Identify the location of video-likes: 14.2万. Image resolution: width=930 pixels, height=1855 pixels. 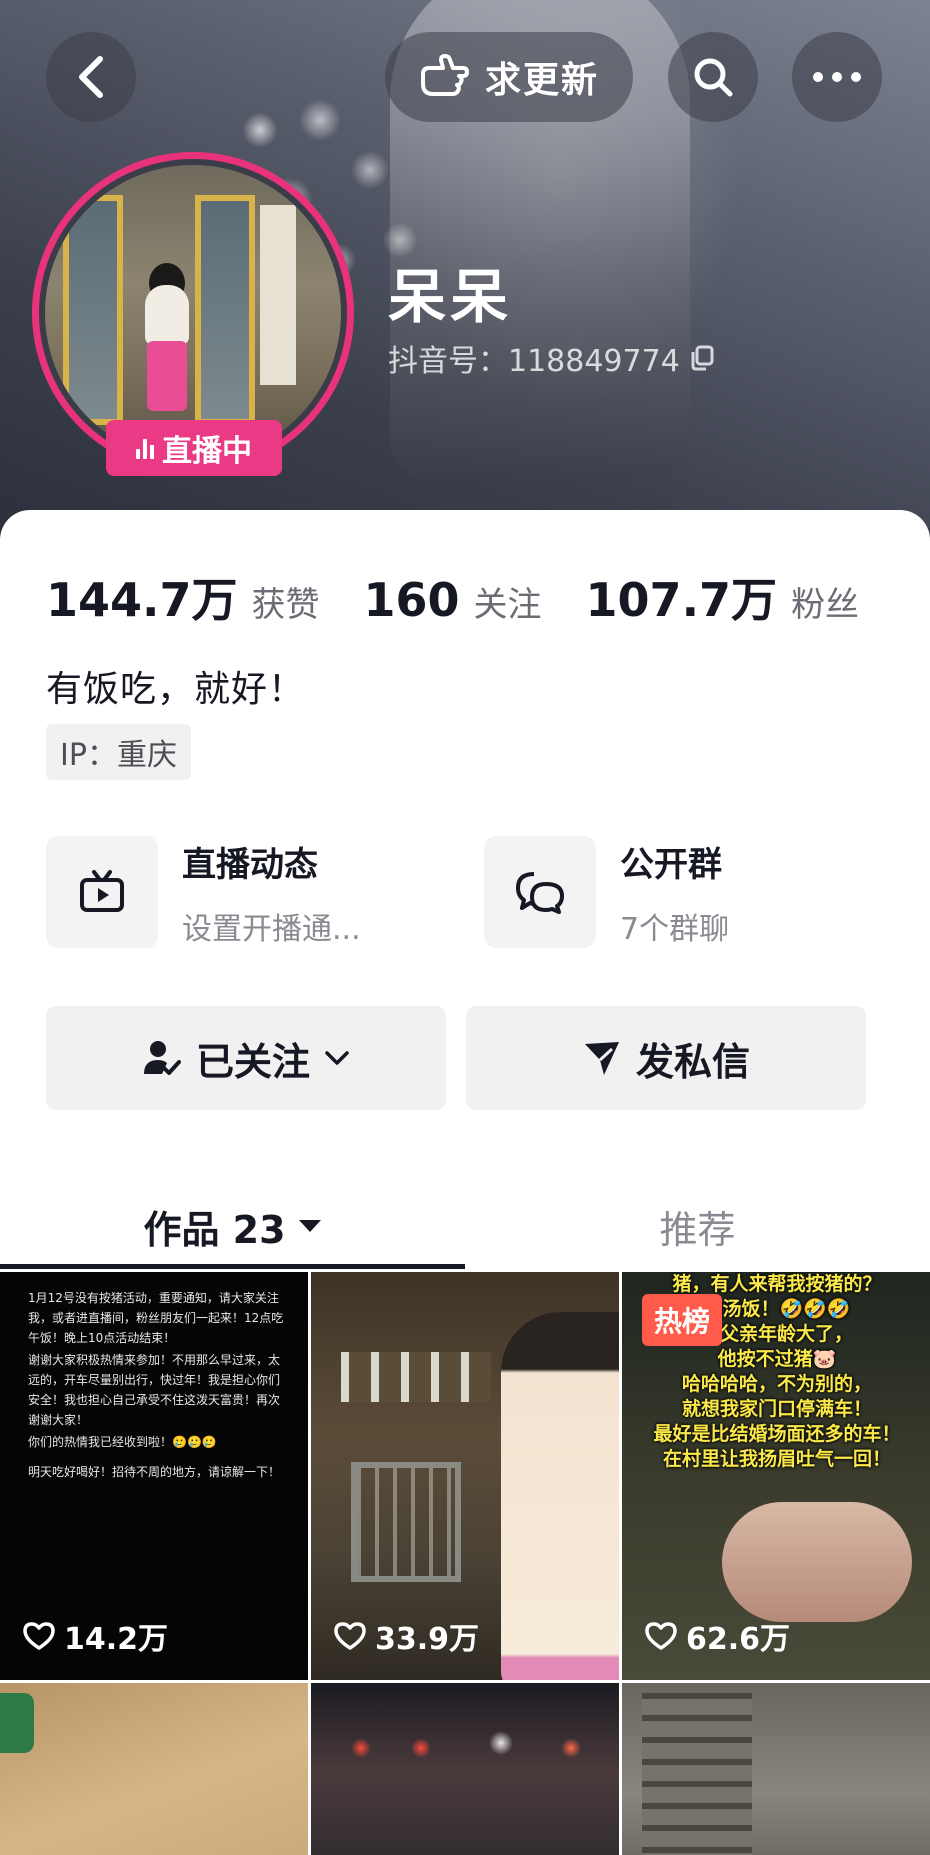
(95, 1636).